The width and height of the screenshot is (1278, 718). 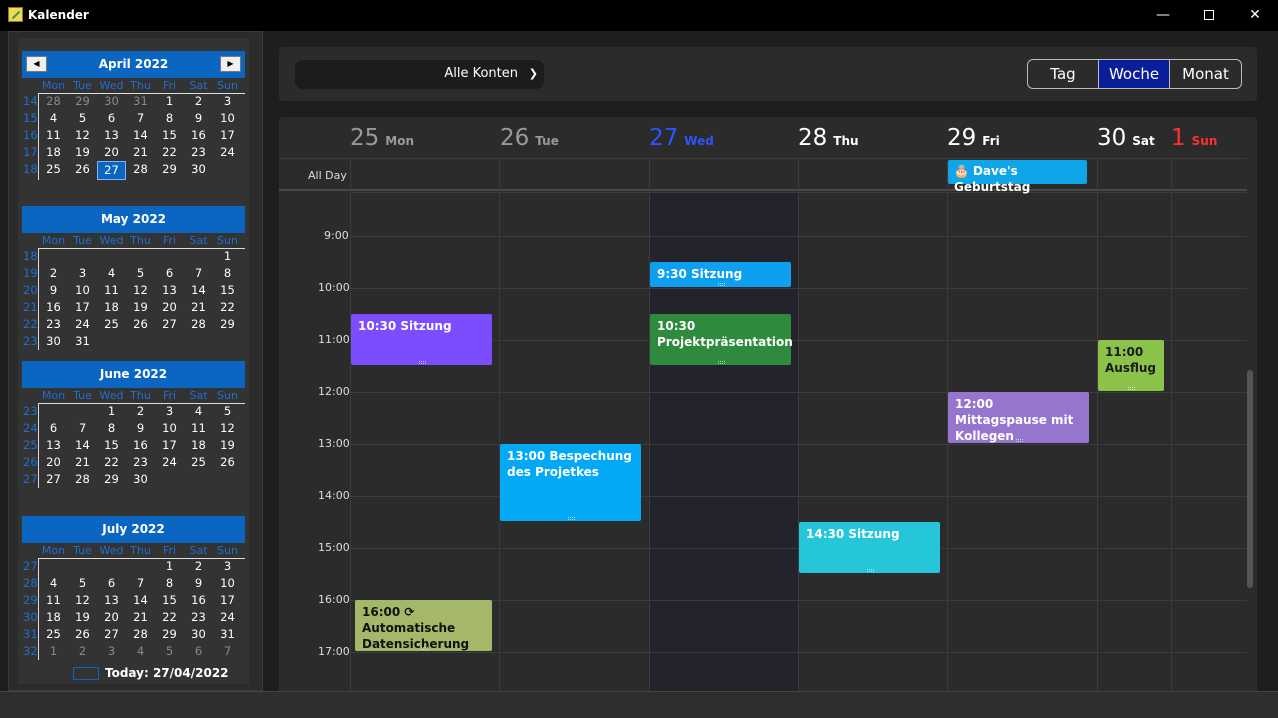 I want to click on calendar-event: 9:30 Sitzung, so click(x=720, y=274).